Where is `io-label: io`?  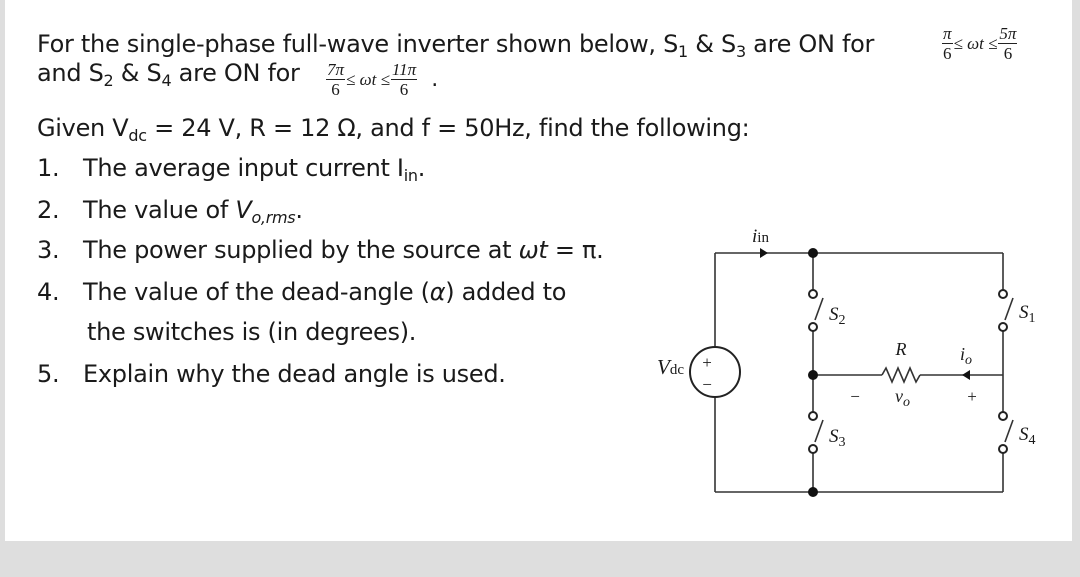 io-label: io is located at coordinates (966, 356).